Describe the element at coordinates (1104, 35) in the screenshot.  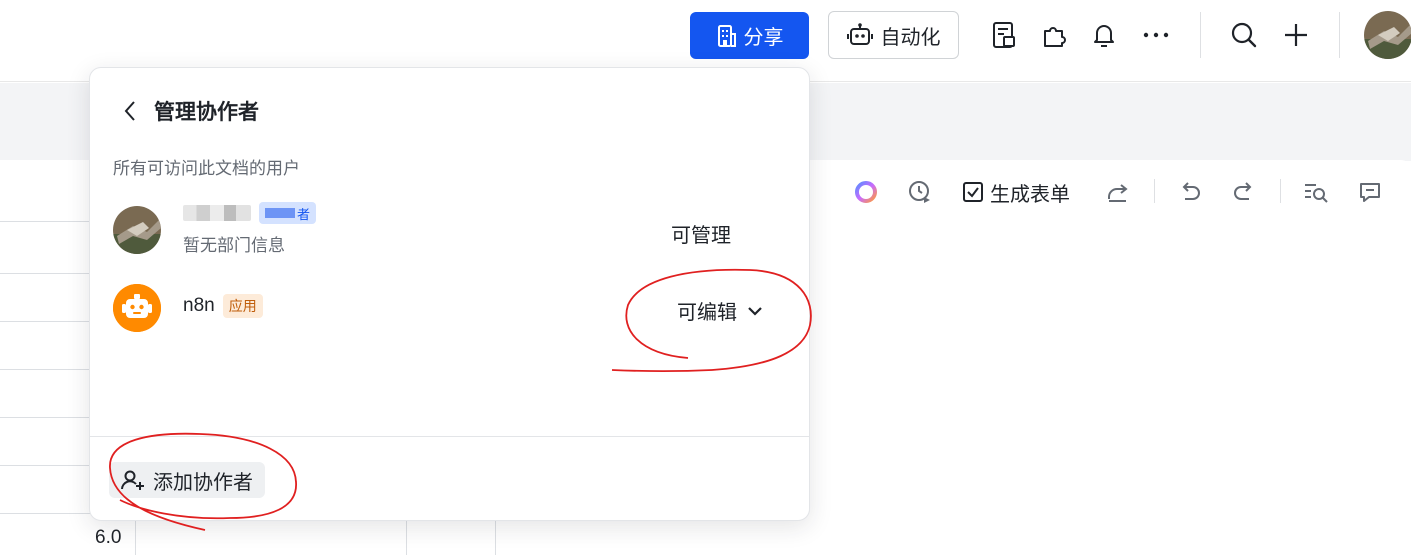
I see `bell-icon` at that location.